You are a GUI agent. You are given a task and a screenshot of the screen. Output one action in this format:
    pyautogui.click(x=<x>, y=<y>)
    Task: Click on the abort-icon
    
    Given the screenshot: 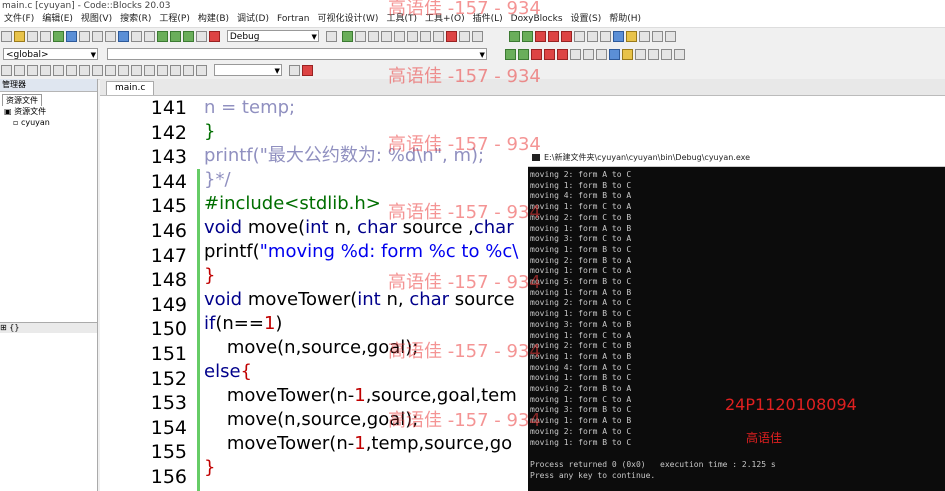 What is the action you would take?
    pyautogui.click(x=214, y=36)
    